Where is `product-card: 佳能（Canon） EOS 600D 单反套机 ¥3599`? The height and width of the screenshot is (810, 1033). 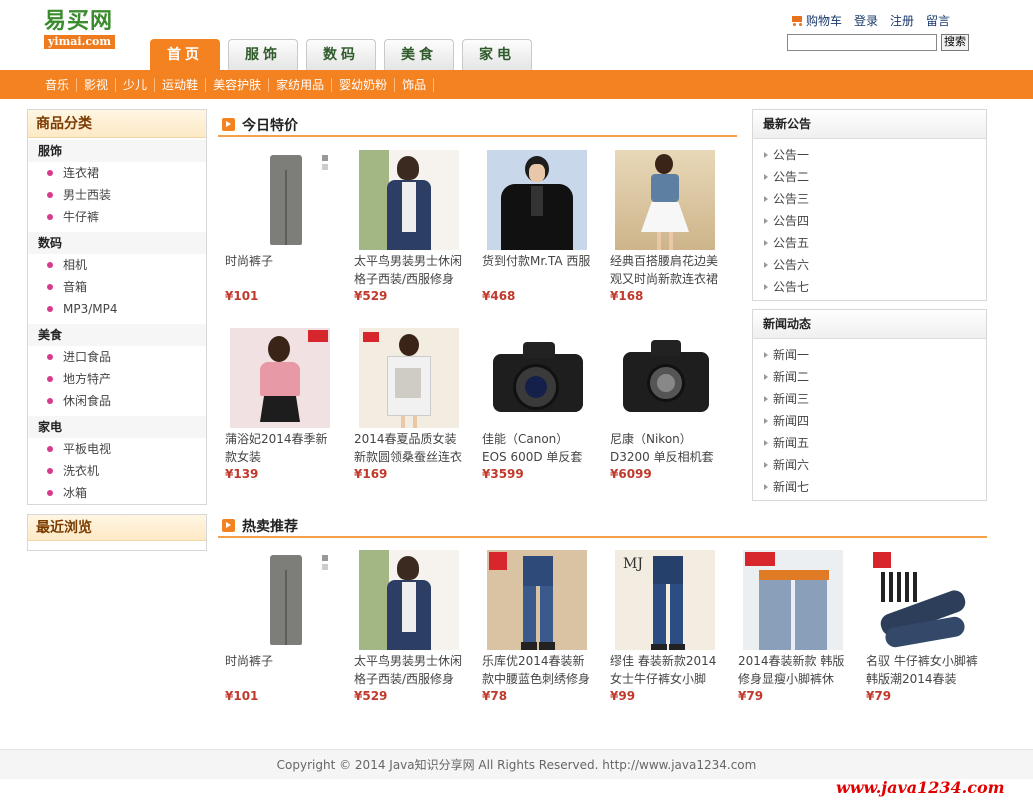 product-card: 佳能（Canon） EOS 600D 单反套机 ¥3599 is located at coordinates (538, 405).